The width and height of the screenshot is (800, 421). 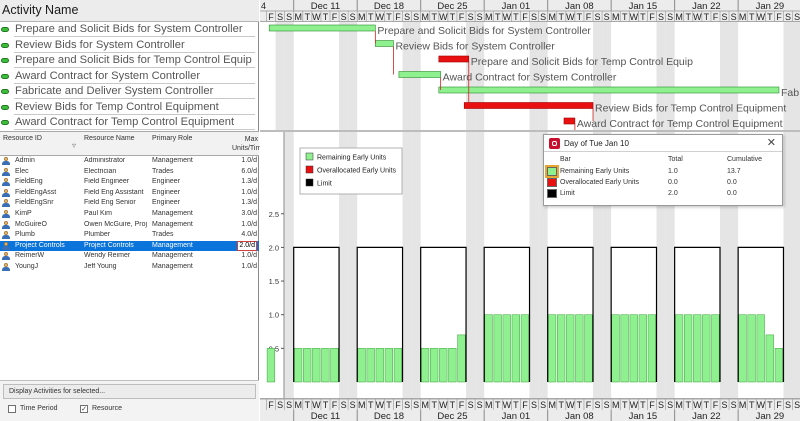 What do you see at coordinates (248, 144) in the screenshot?
I see `max-units-column-header: Max Units/Time` at bounding box center [248, 144].